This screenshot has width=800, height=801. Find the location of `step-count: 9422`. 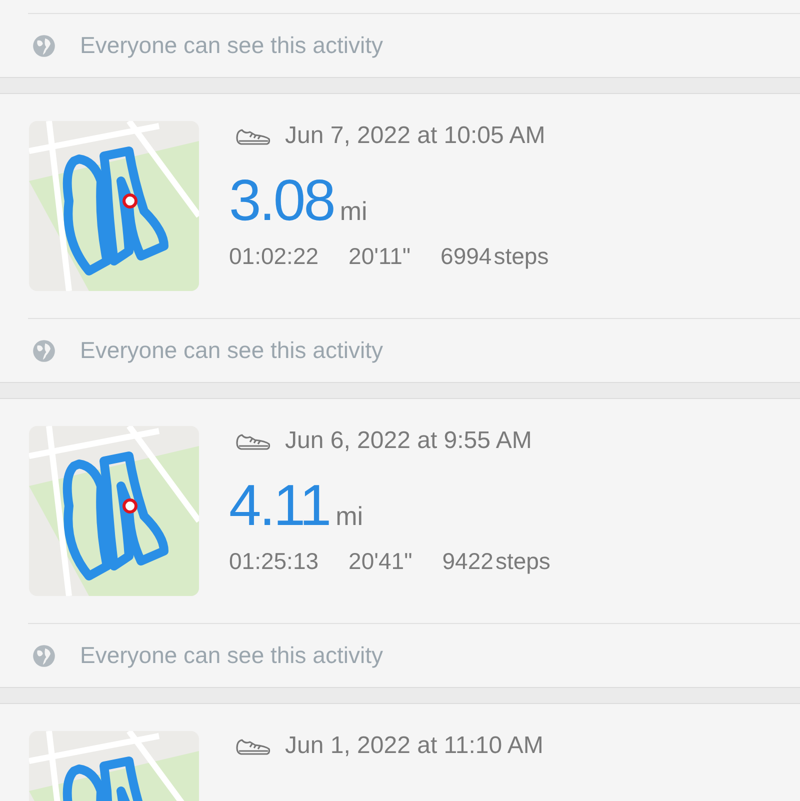

step-count: 9422 is located at coordinates (468, 561).